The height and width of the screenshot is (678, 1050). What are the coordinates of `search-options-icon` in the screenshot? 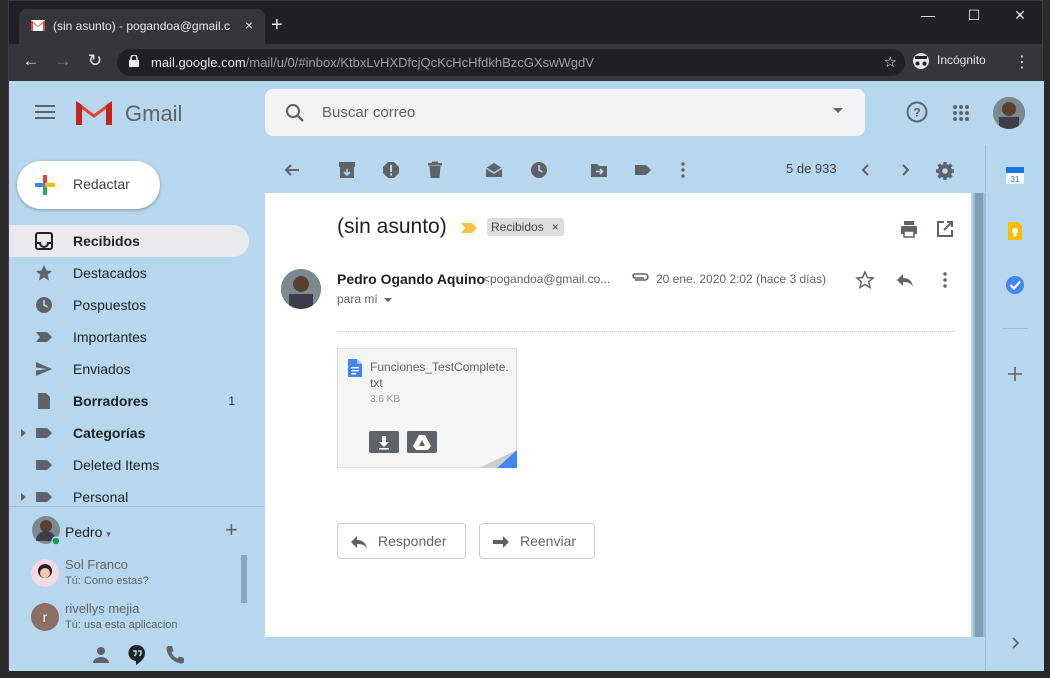 It's located at (838, 110).